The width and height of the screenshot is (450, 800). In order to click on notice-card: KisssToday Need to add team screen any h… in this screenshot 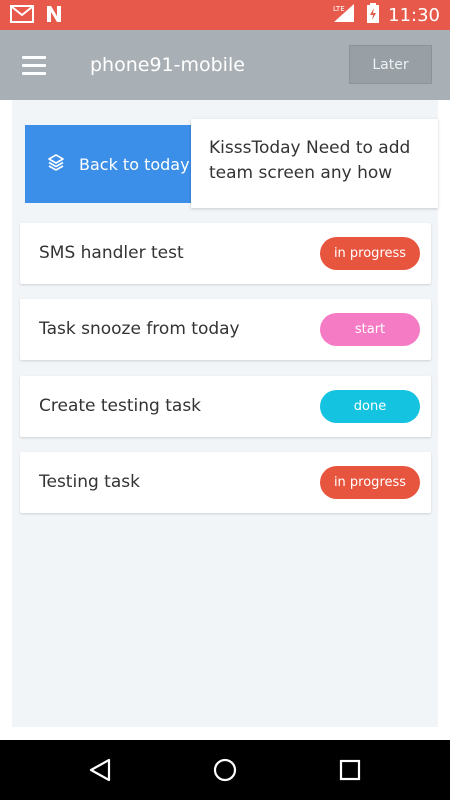, I will do `click(314, 163)`.